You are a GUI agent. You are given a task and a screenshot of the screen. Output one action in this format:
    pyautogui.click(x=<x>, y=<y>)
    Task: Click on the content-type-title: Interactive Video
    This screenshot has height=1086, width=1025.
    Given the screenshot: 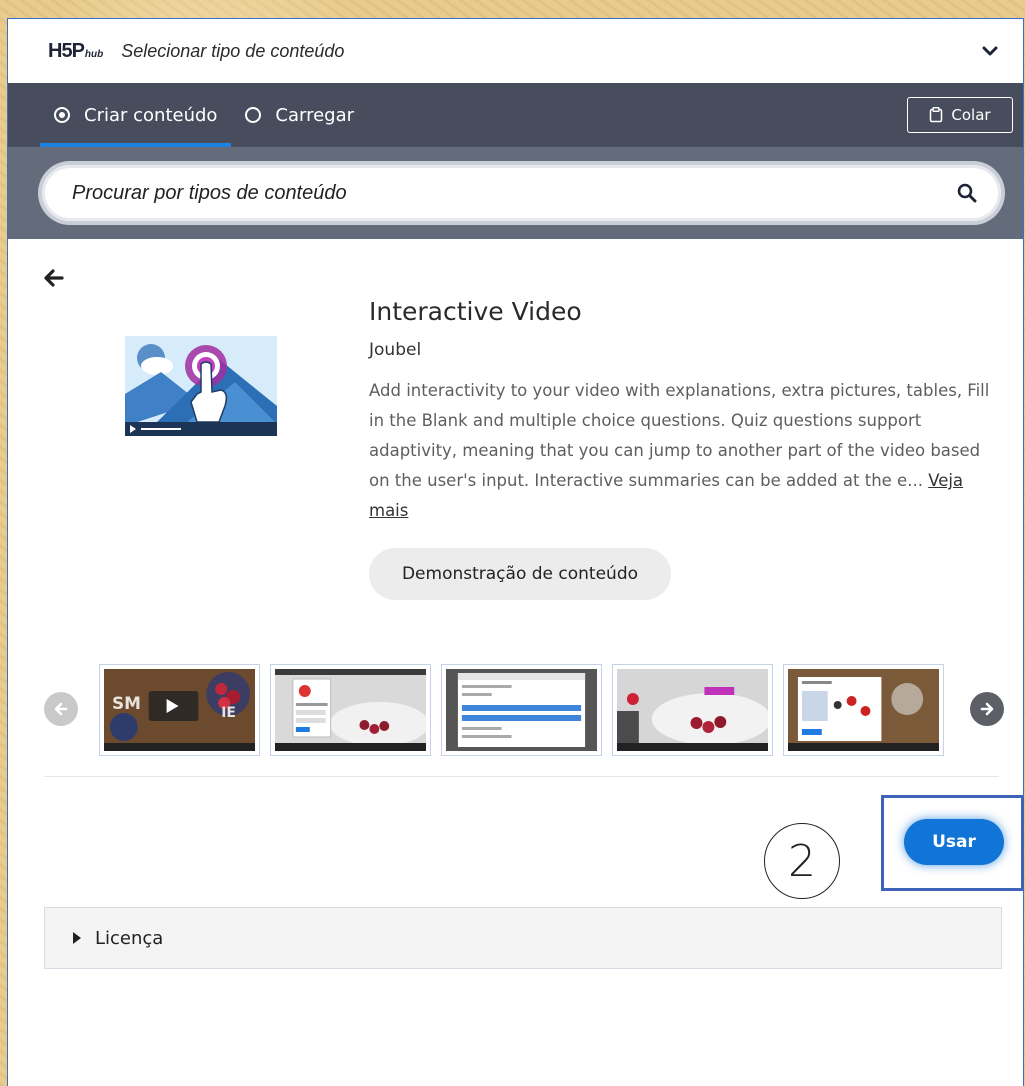 What is the action you would take?
    pyautogui.click(x=475, y=311)
    